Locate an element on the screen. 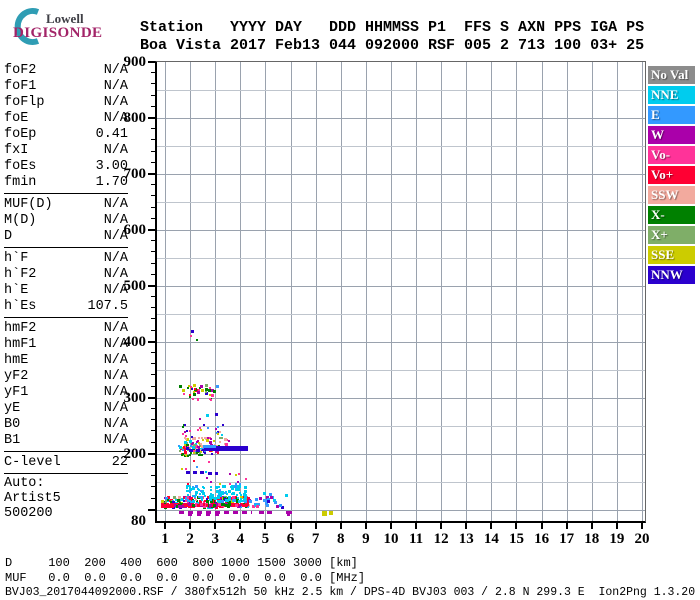 Image resolution: width=700 pixels, height=600 pixels. param-label: 500200 is located at coordinates (28, 513).